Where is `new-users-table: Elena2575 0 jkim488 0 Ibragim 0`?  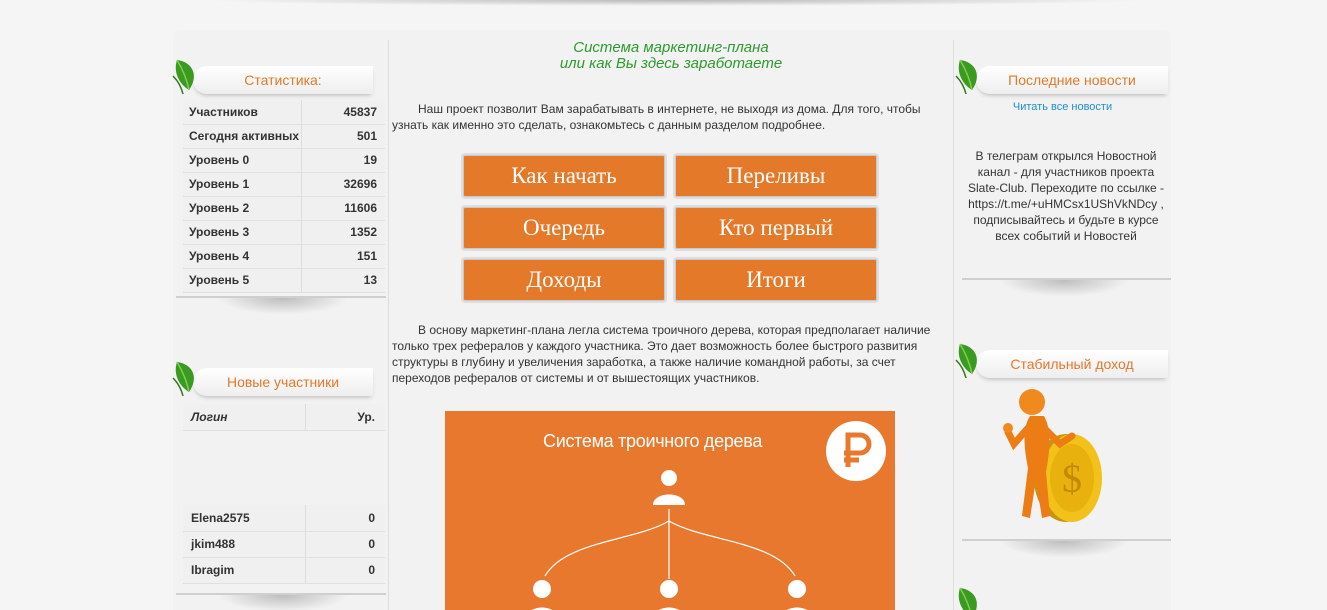 new-users-table: Elena2575 0 jkim488 0 Ibragim 0 is located at coordinates (284, 544).